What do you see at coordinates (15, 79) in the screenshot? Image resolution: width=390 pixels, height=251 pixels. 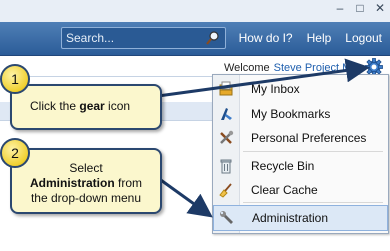 I see `step-badge-1: 1` at bounding box center [15, 79].